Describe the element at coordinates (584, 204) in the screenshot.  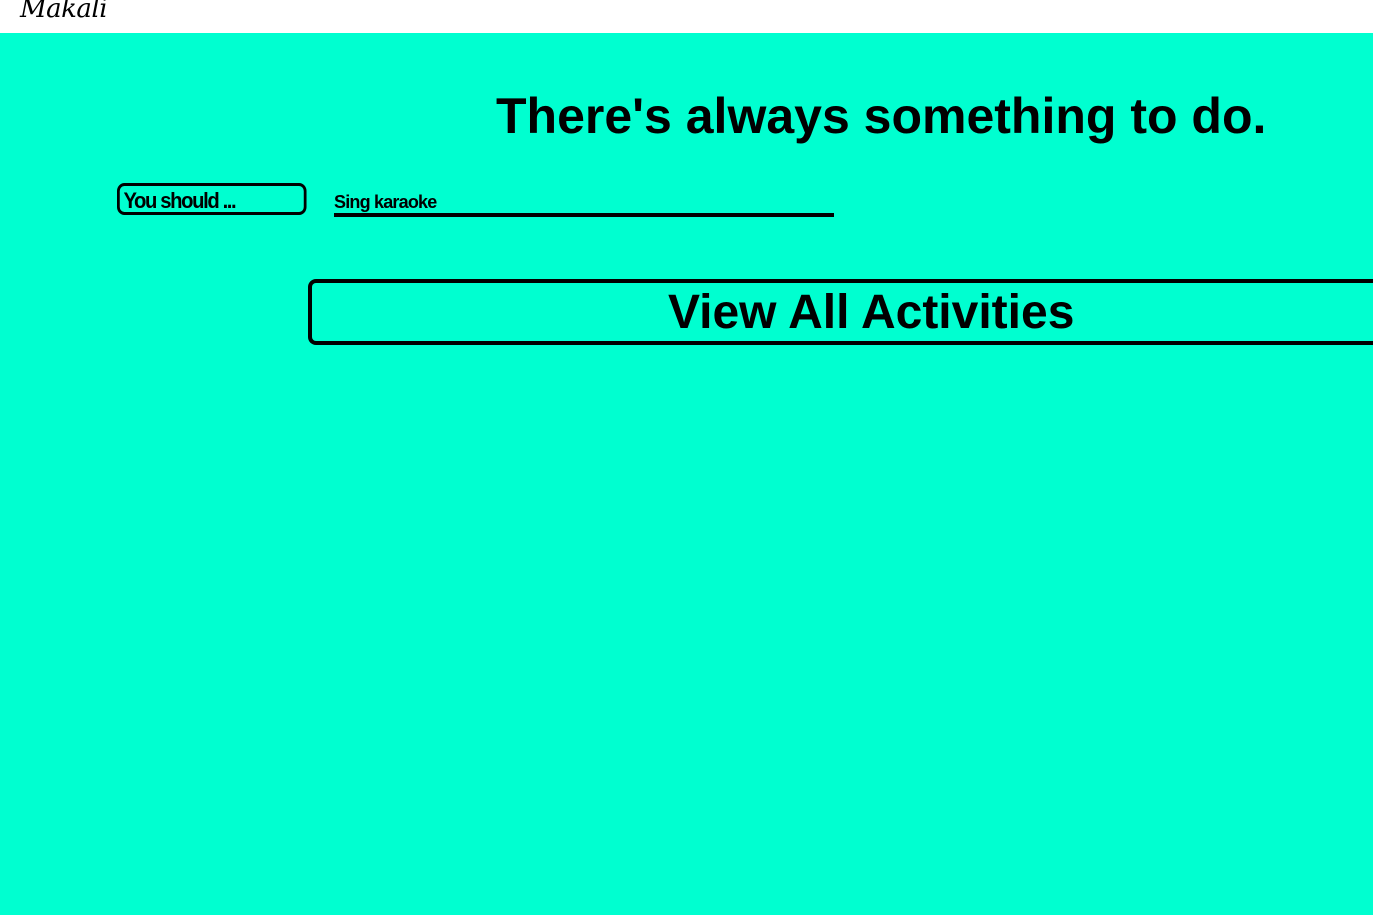
I see `activity-suggestion-field` at that location.